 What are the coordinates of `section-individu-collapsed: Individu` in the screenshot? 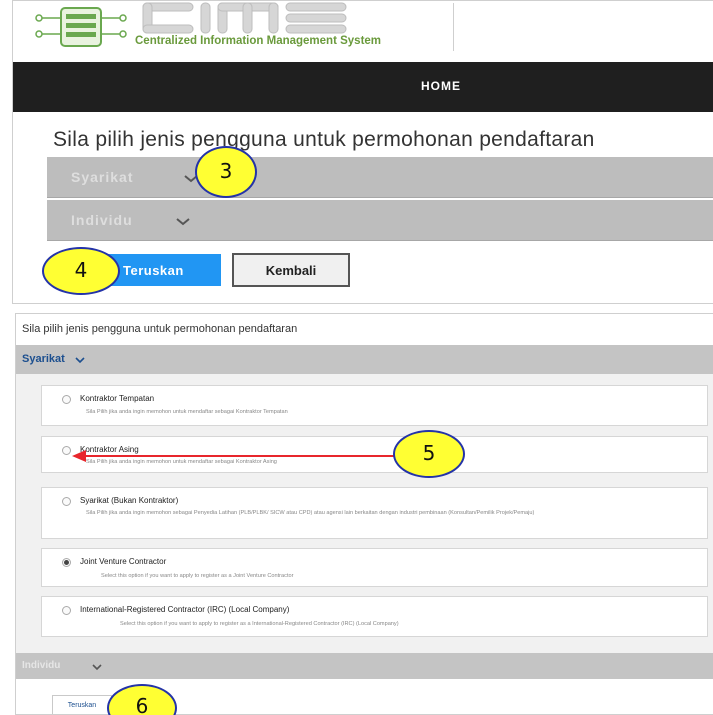 It's located at (364, 666).